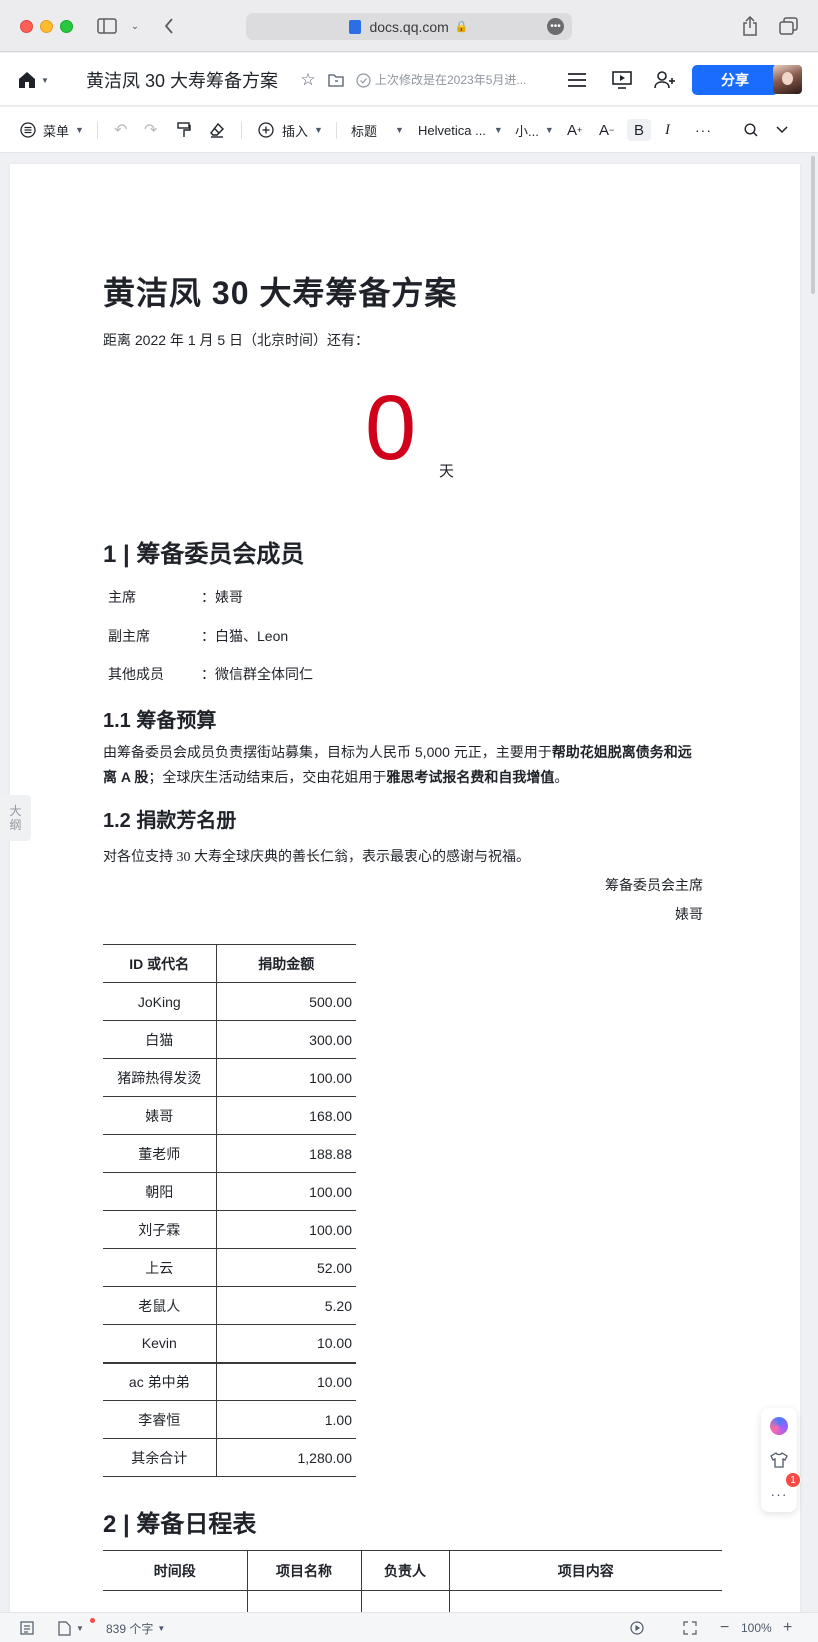 This screenshot has width=818, height=1642. Describe the element at coordinates (280, 291) in the screenshot. I see `document-title: 黄洁凤 30 大寿筹备方案` at that location.